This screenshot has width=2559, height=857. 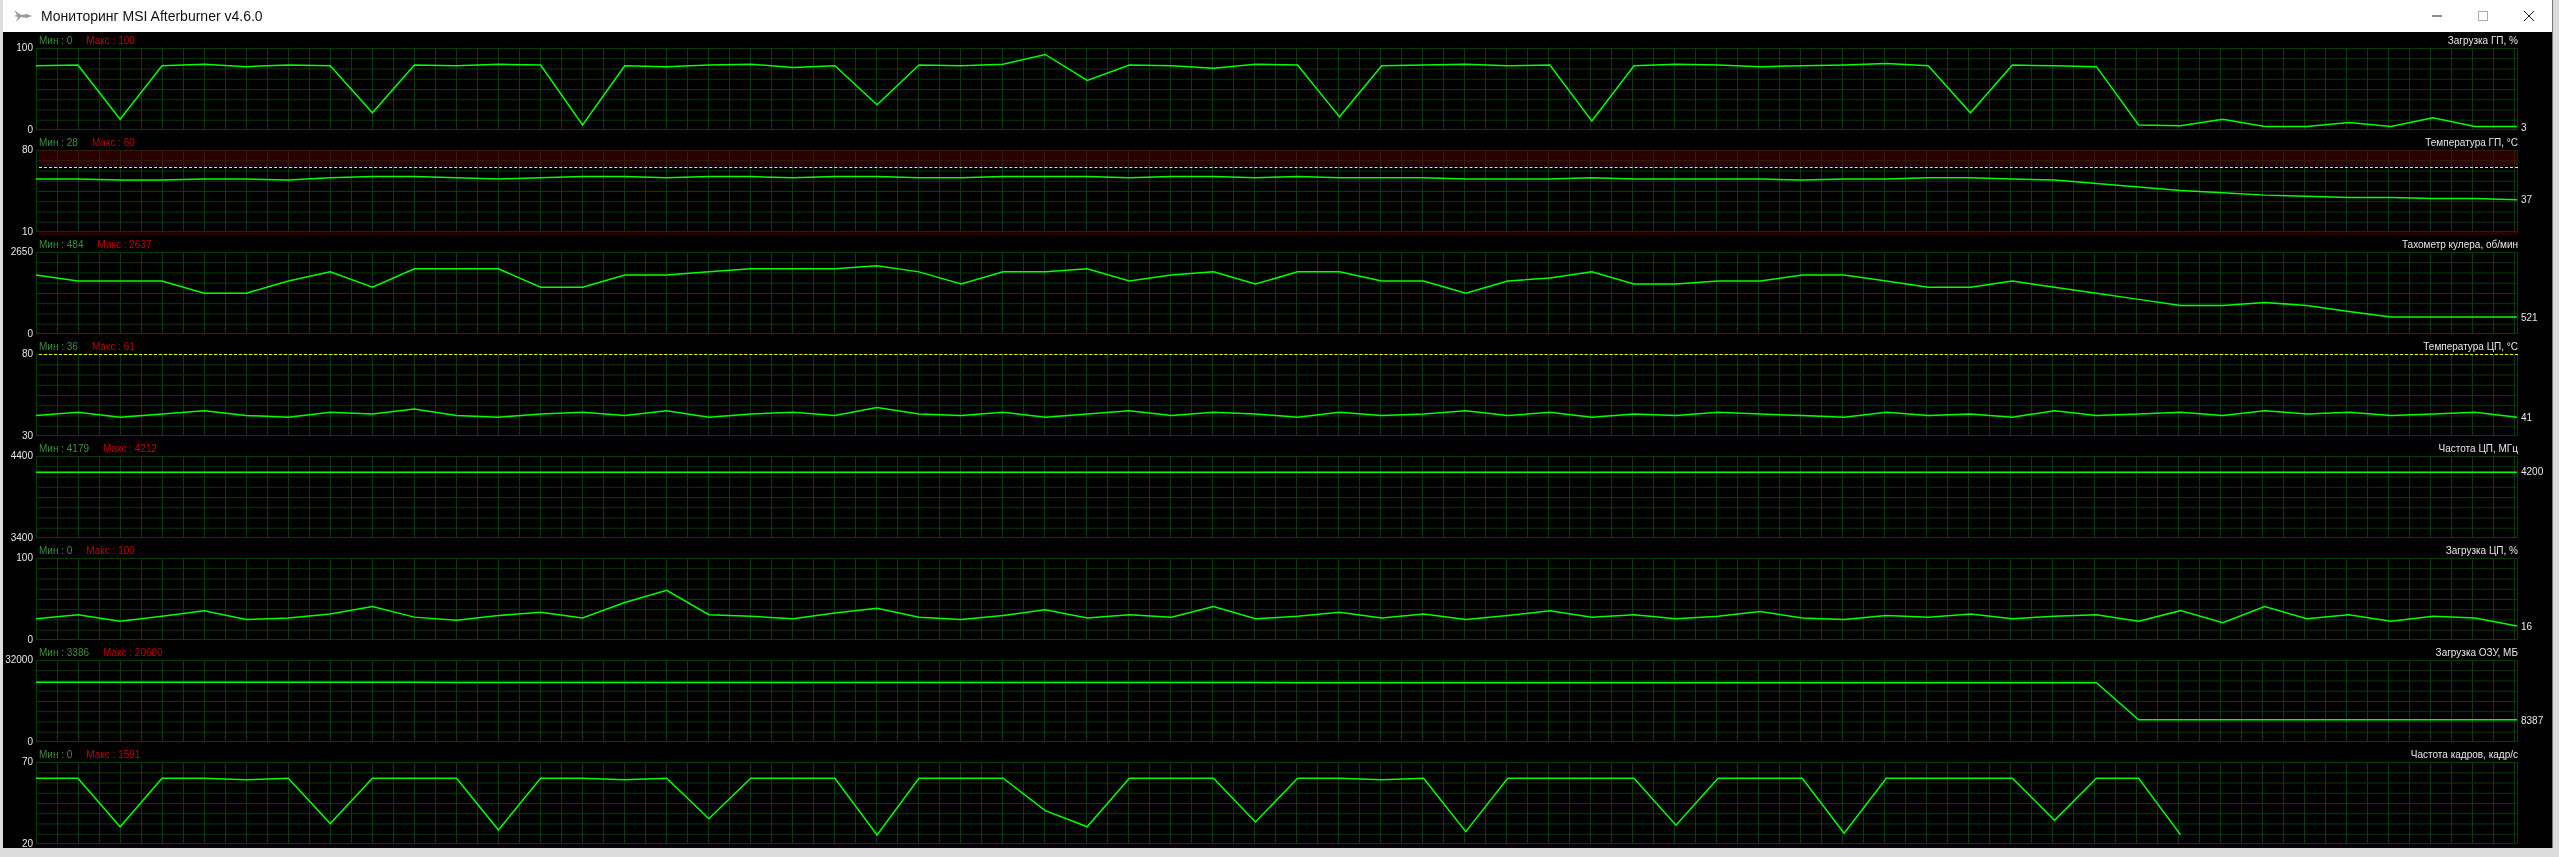 What do you see at coordinates (2471, 142) in the screenshot?
I see `graph-title: Температура ГП, °C` at bounding box center [2471, 142].